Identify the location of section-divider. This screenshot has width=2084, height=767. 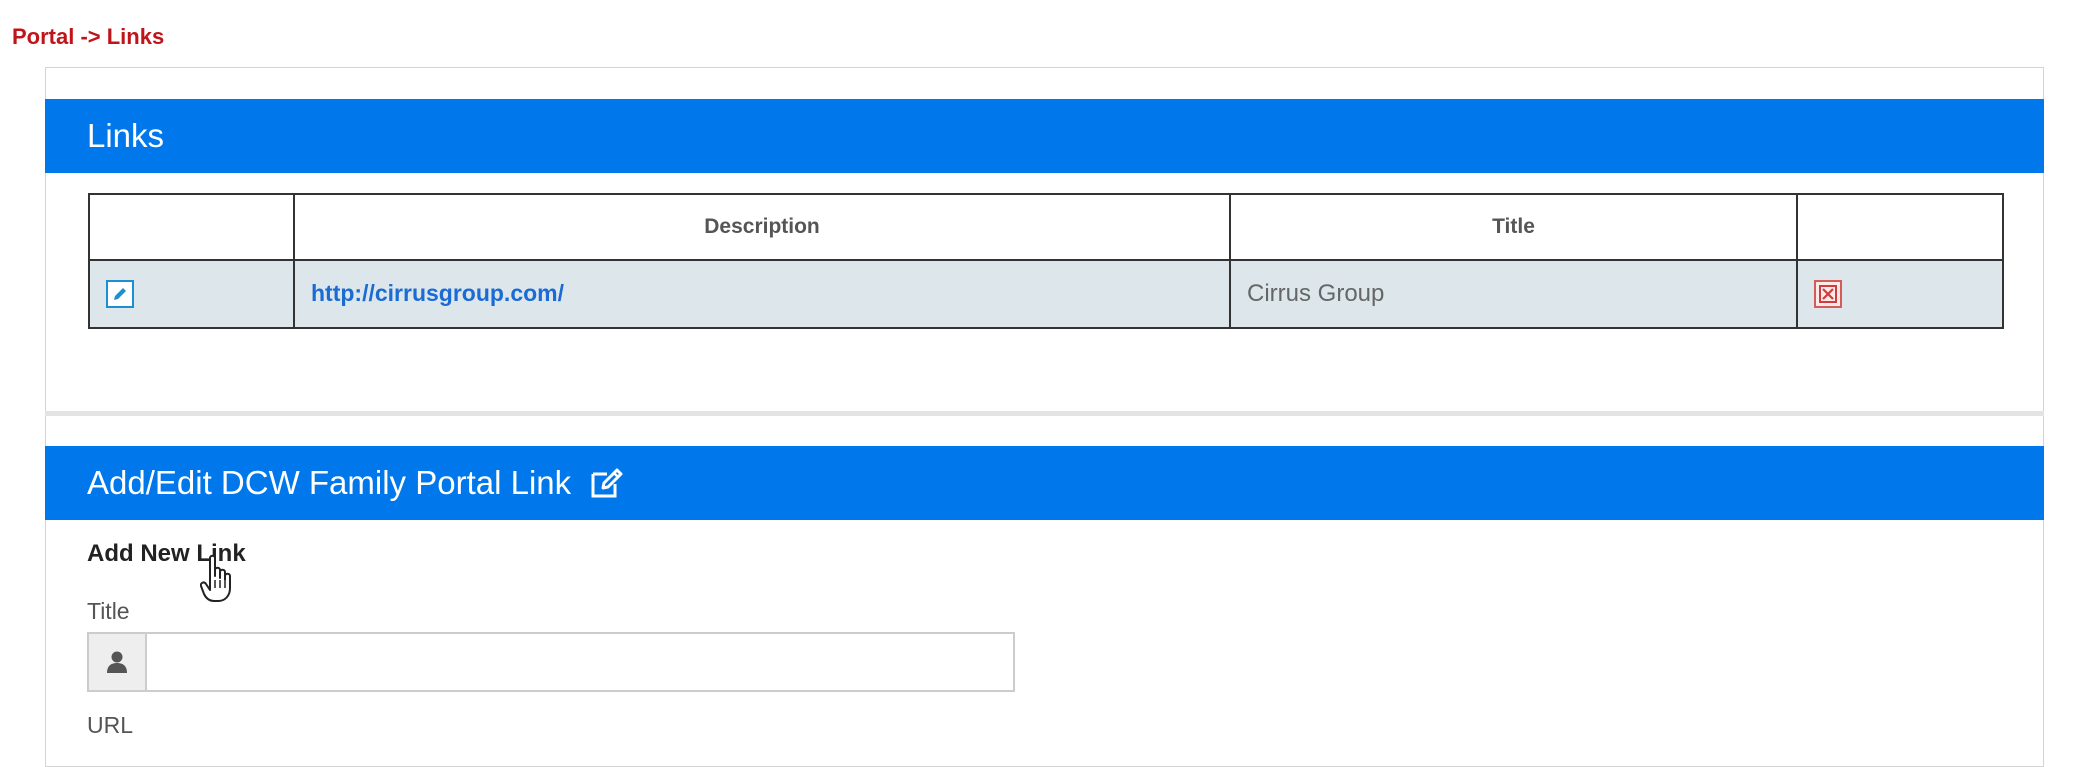
(1044, 413).